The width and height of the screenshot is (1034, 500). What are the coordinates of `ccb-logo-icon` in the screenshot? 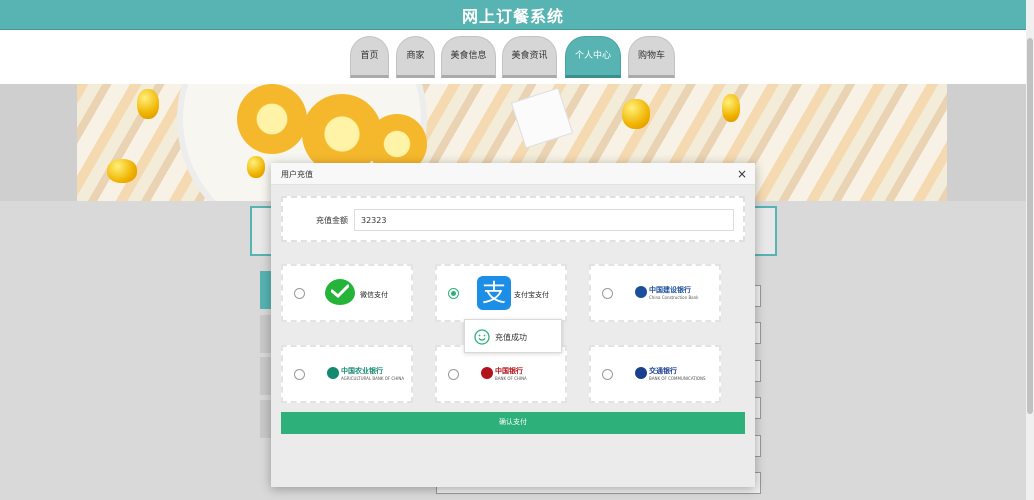 It's located at (641, 292).